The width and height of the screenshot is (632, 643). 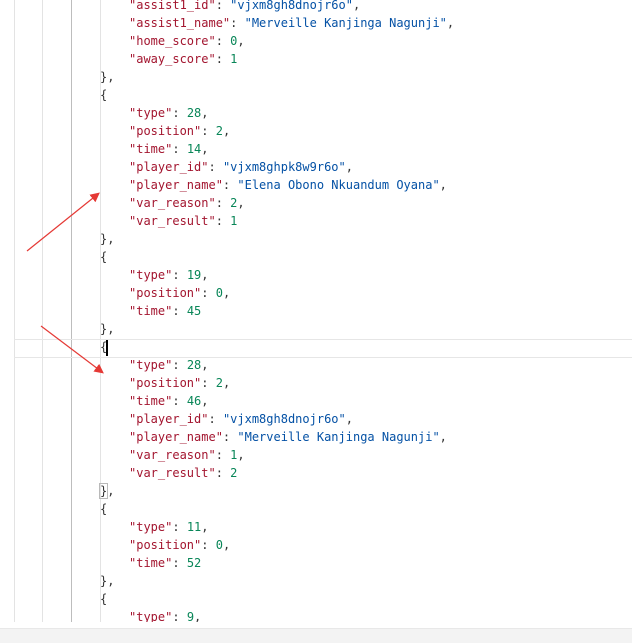 I want to click on code-line: "away_score": 1, so click(x=316, y=59).